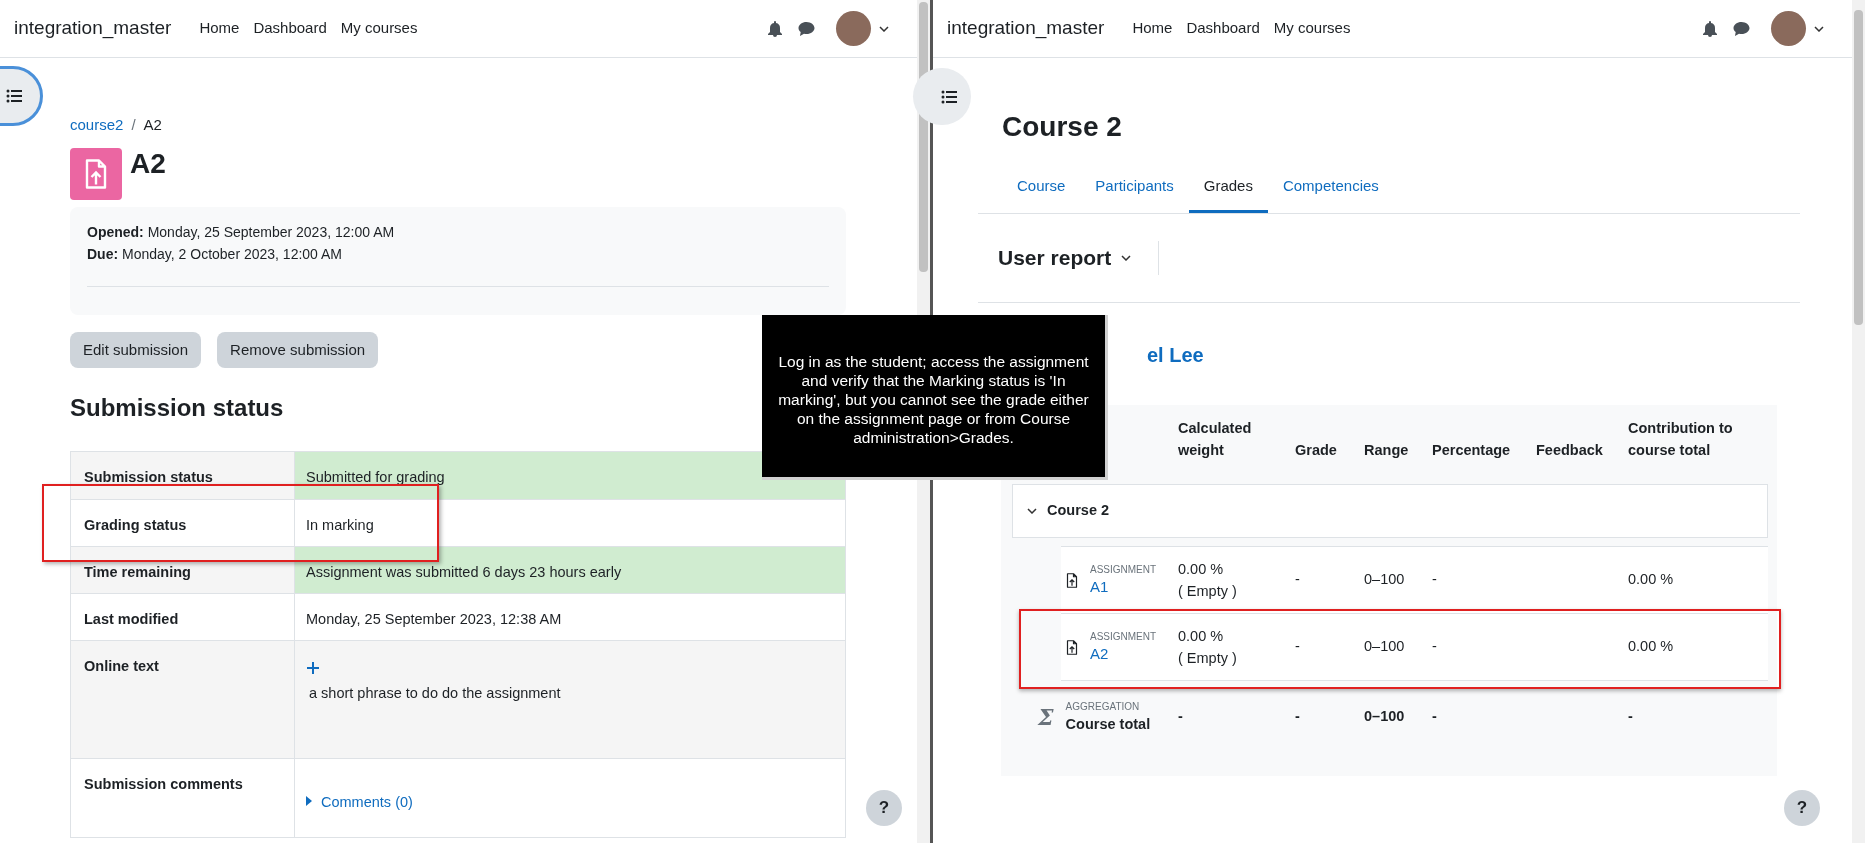 This screenshot has width=1865, height=843. Describe the element at coordinates (183, 475) in the screenshot. I see `row-label: Submission status` at that location.